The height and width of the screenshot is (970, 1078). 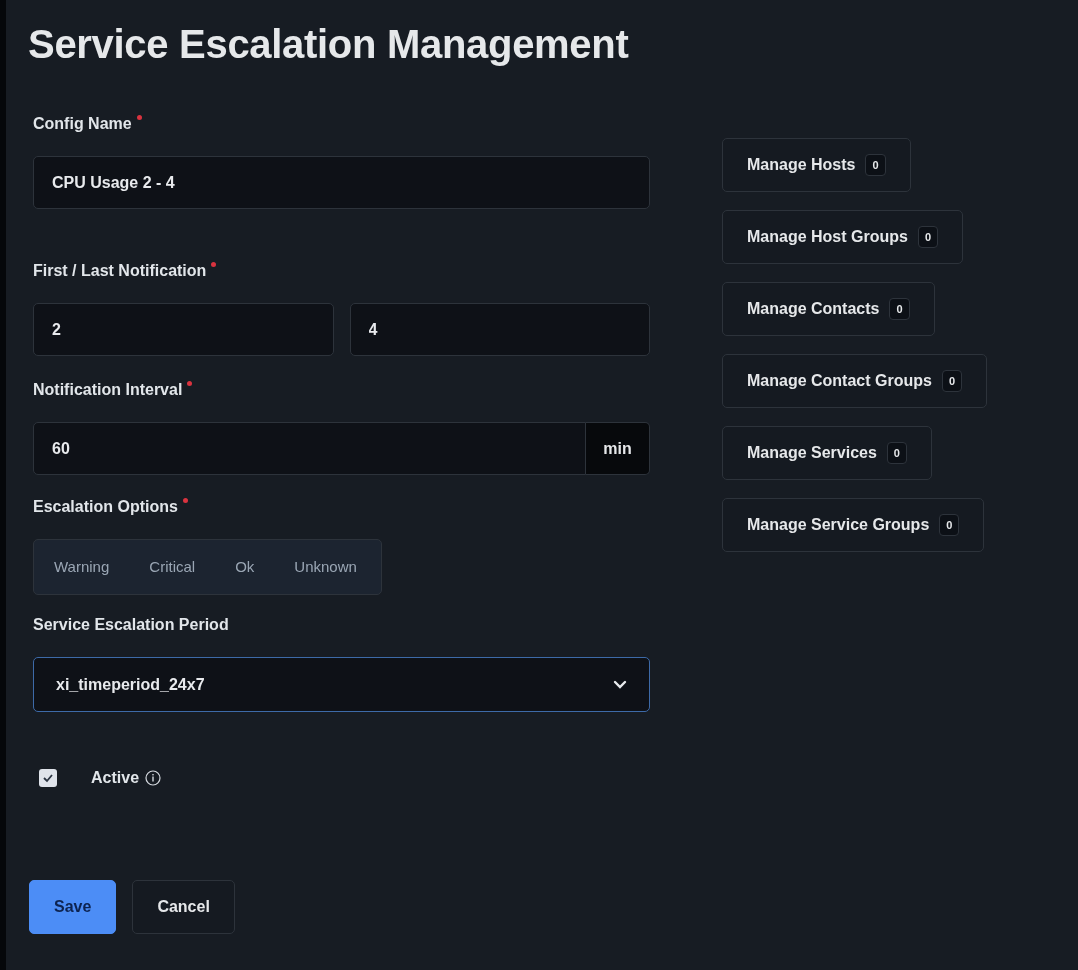 I want to click on field-label: Service Escalation Period, so click(x=131, y=625).